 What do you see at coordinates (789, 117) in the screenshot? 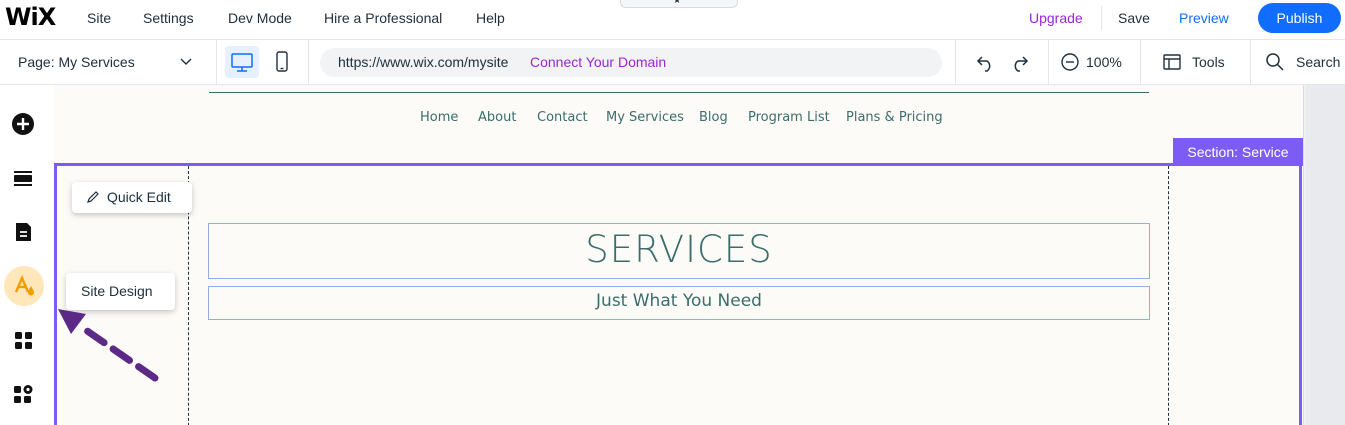
I see `nav-program-list: Program List` at bounding box center [789, 117].